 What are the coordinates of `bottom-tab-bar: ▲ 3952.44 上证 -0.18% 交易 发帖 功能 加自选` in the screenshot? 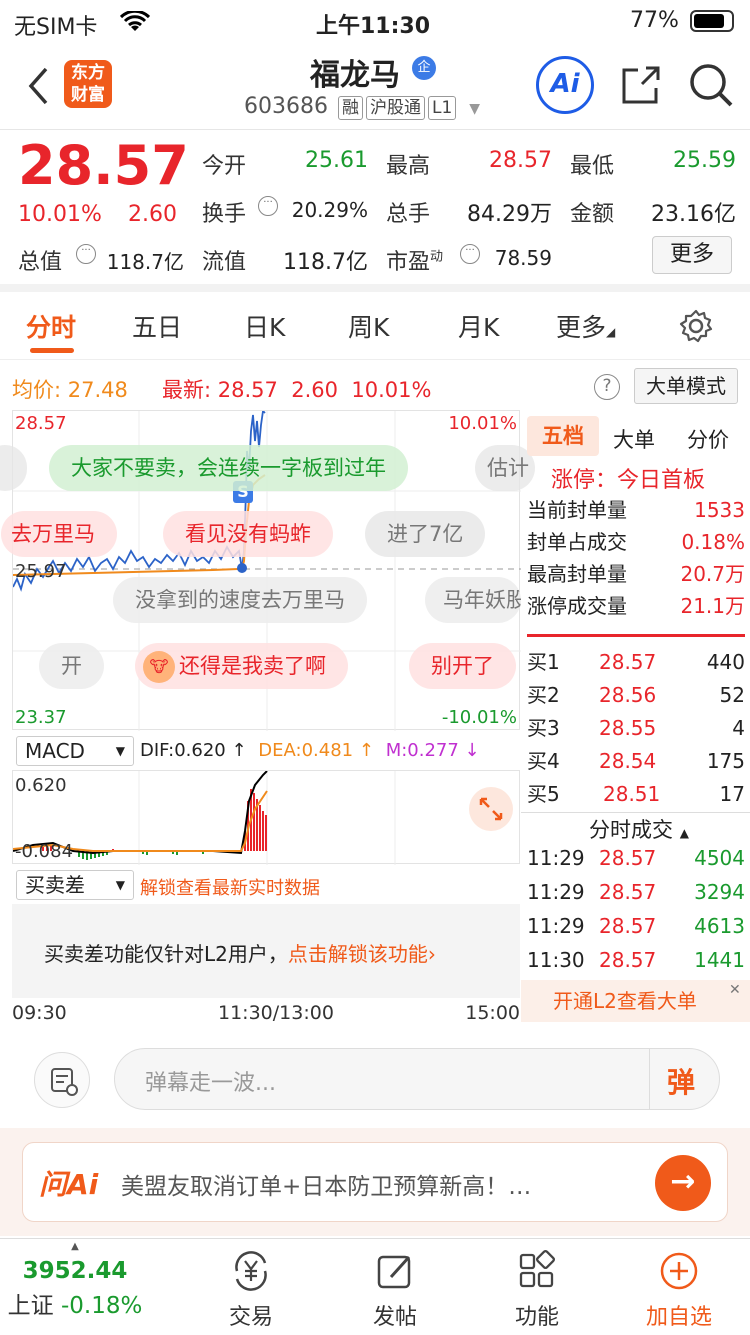 It's located at (375, 1286).